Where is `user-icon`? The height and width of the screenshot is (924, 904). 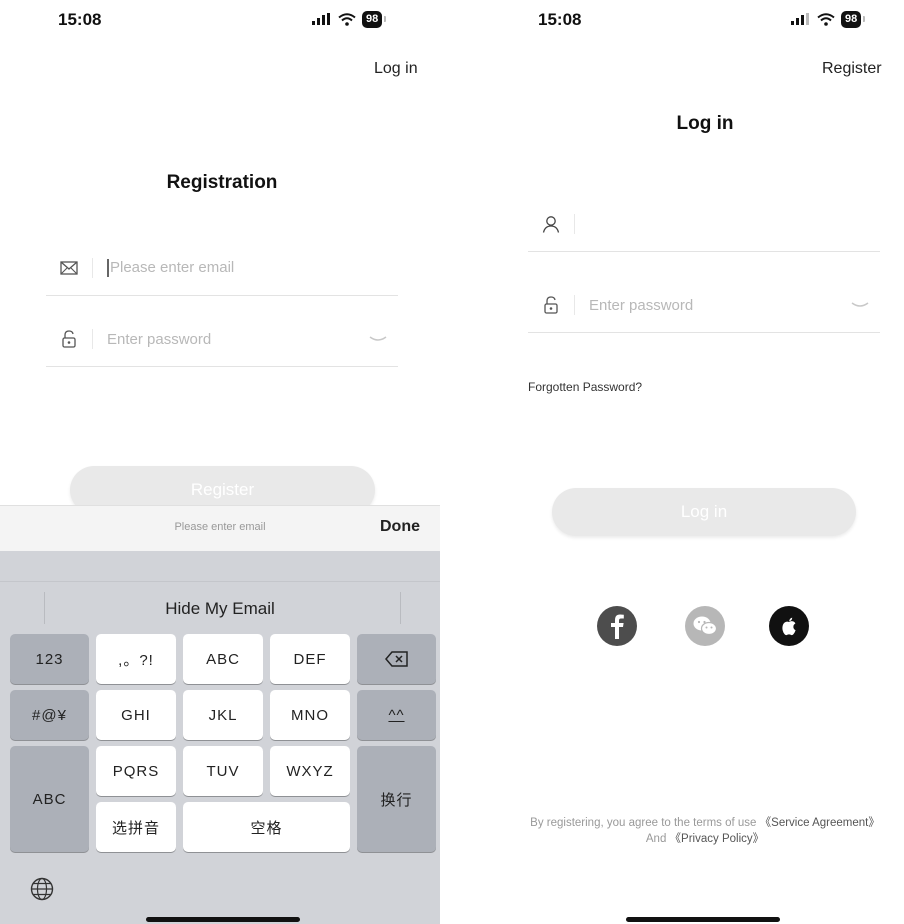 user-icon is located at coordinates (551, 224).